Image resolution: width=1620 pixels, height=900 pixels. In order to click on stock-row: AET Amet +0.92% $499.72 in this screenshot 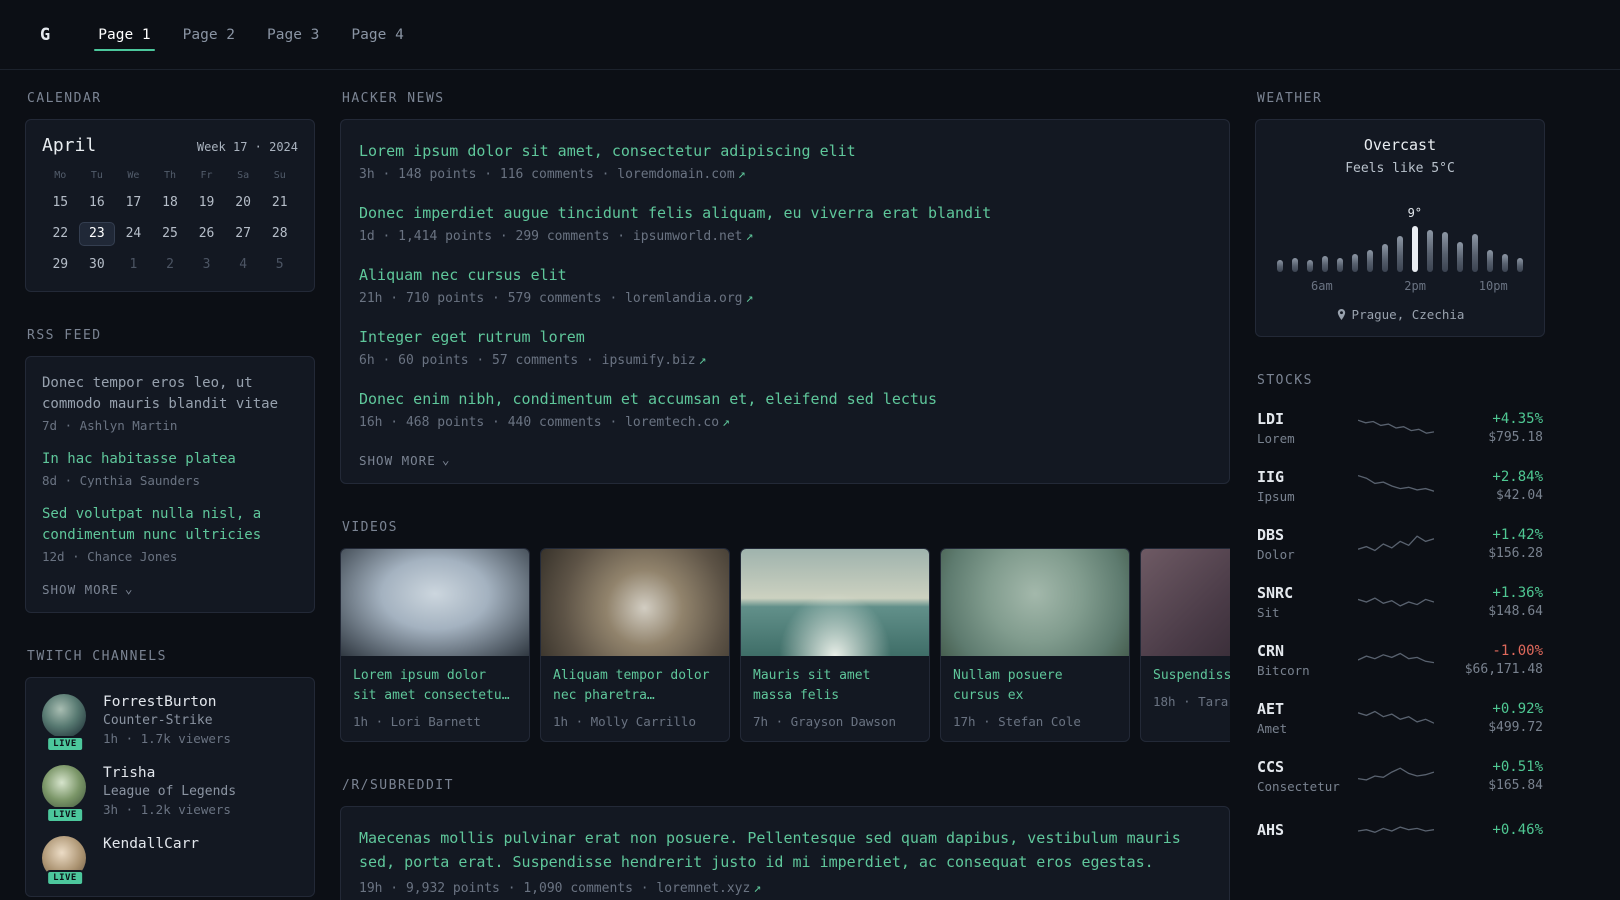, I will do `click(1400, 718)`.